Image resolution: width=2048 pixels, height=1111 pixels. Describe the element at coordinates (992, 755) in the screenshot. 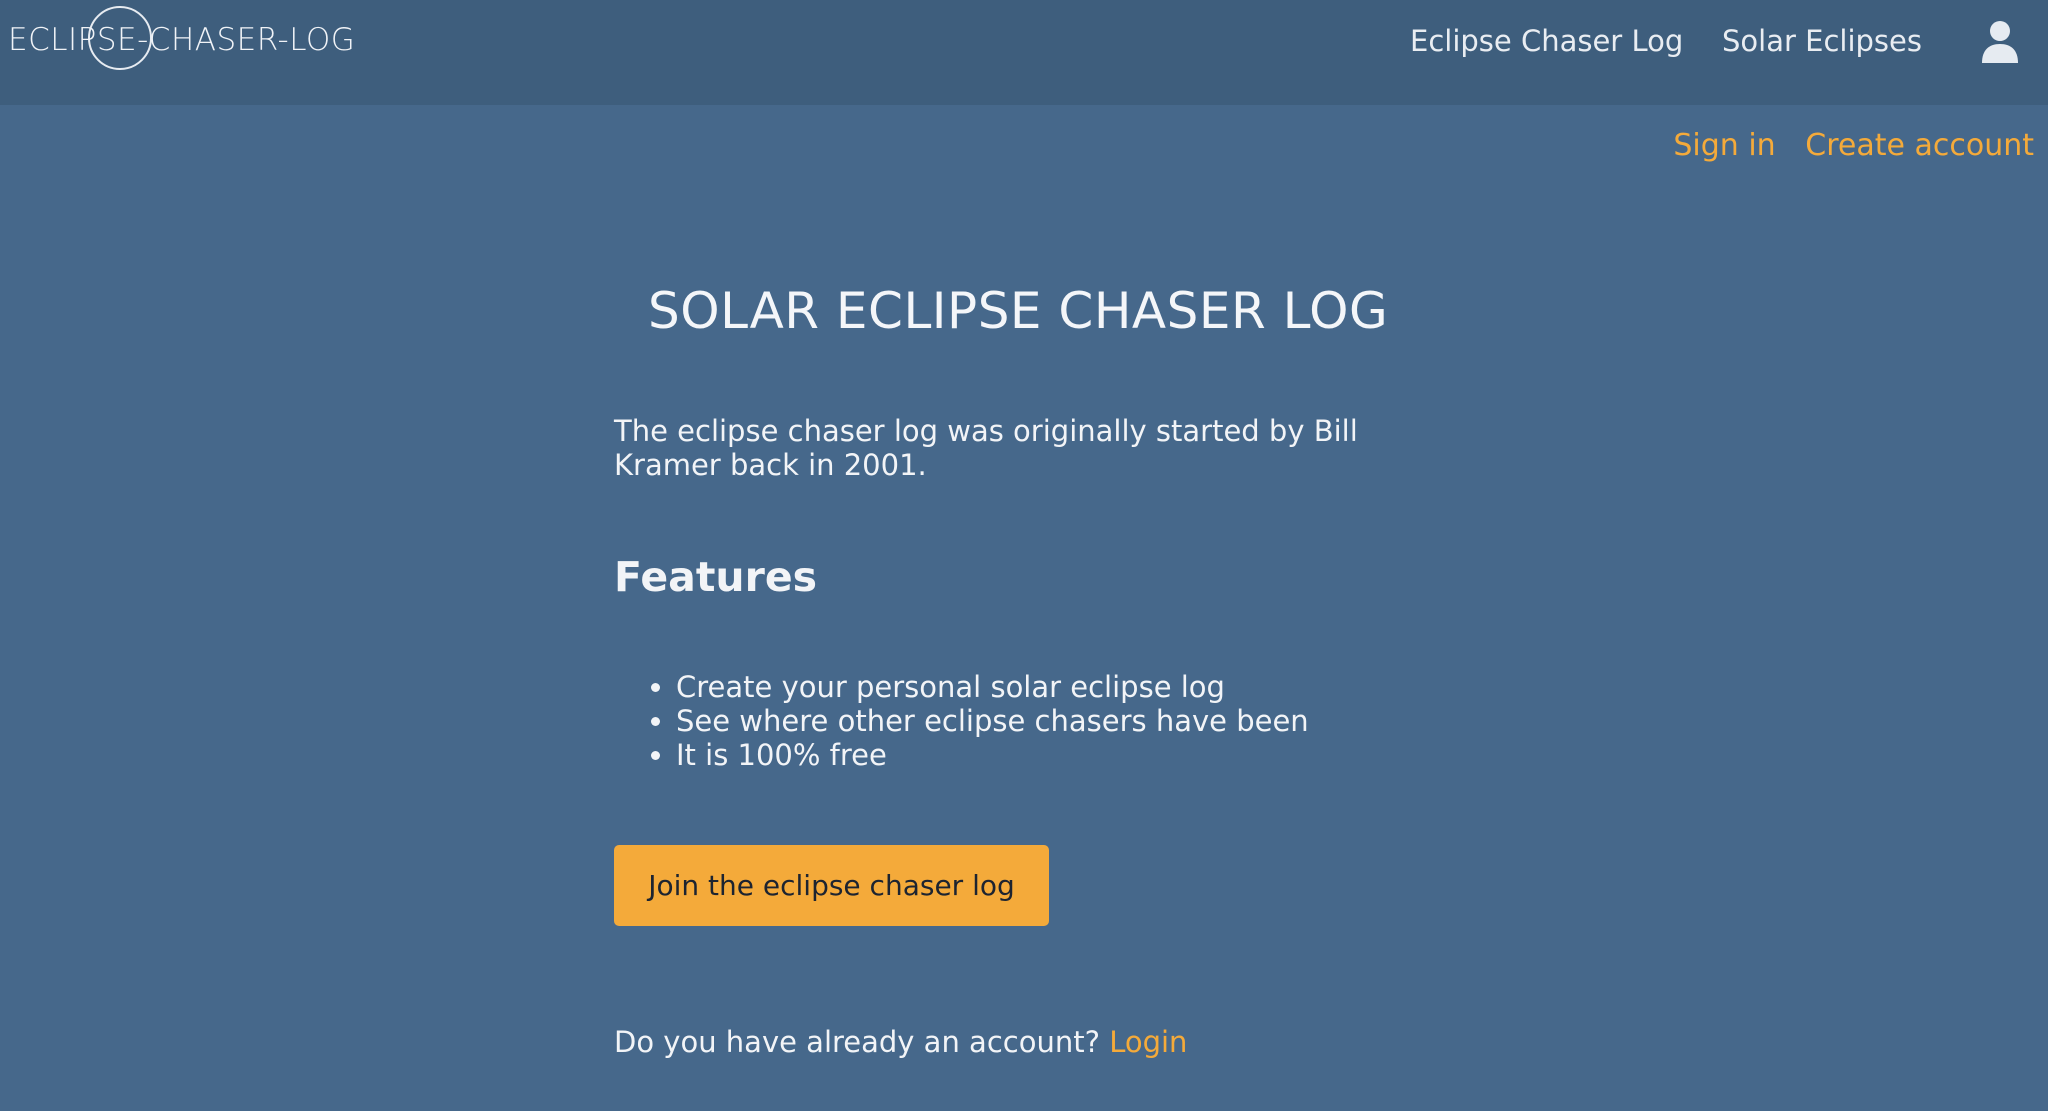

I see `feature-item: It is 100% free` at that location.